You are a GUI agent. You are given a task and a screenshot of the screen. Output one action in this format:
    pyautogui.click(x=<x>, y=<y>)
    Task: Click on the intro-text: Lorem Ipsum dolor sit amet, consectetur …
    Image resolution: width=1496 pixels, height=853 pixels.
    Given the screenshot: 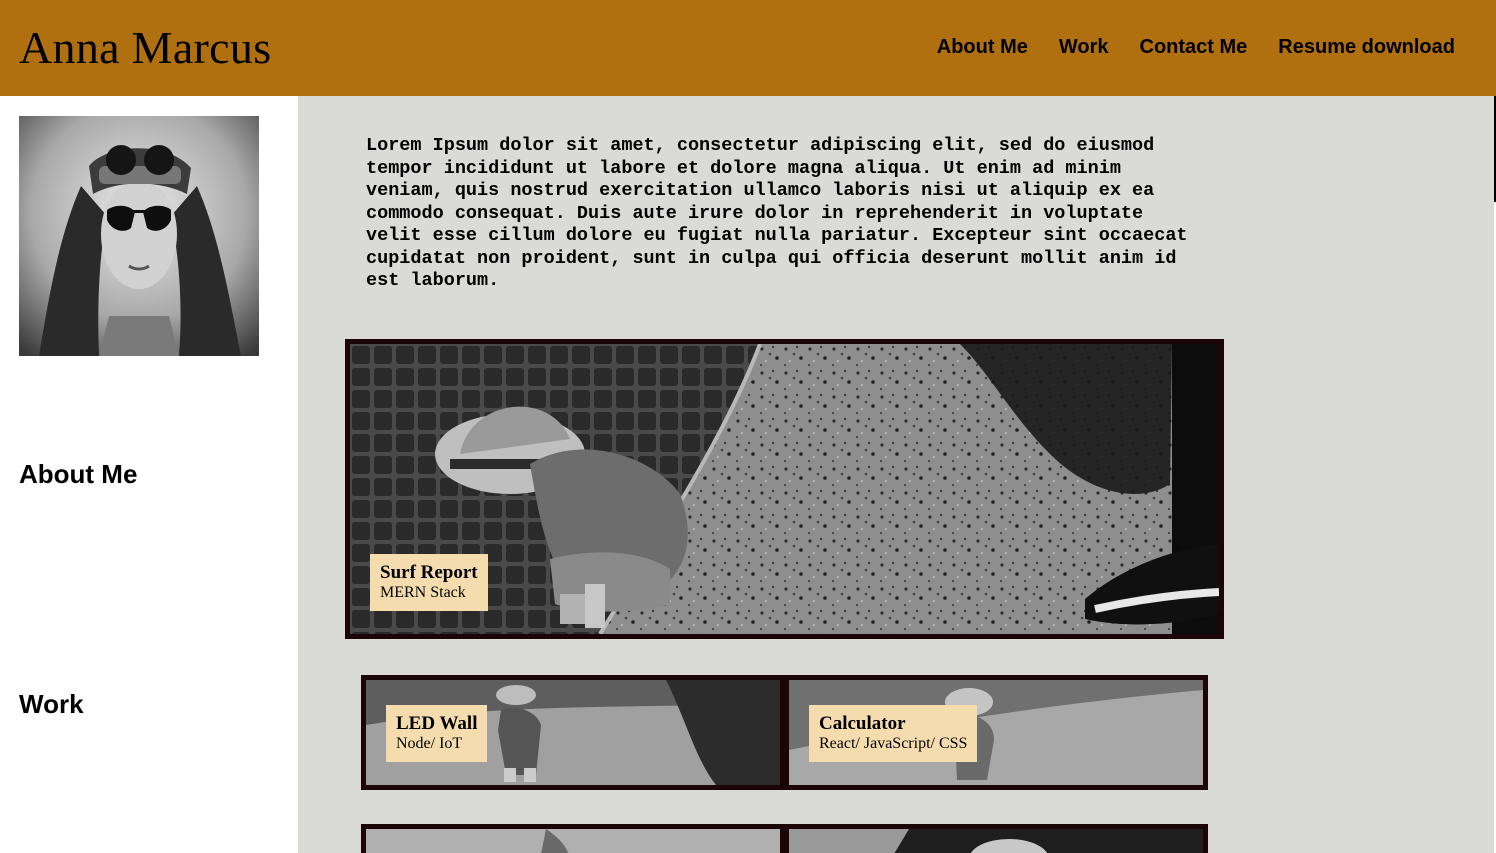 What is the action you would take?
    pyautogui.click(x=777, y=213)
    